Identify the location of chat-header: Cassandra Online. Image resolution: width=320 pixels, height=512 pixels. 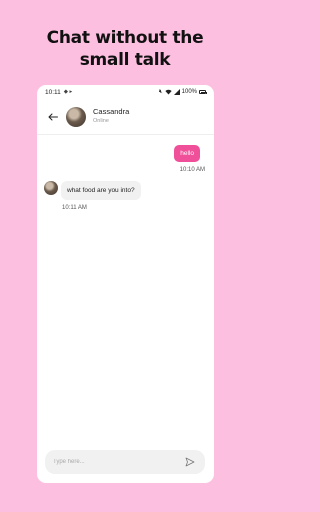
(125, 117).